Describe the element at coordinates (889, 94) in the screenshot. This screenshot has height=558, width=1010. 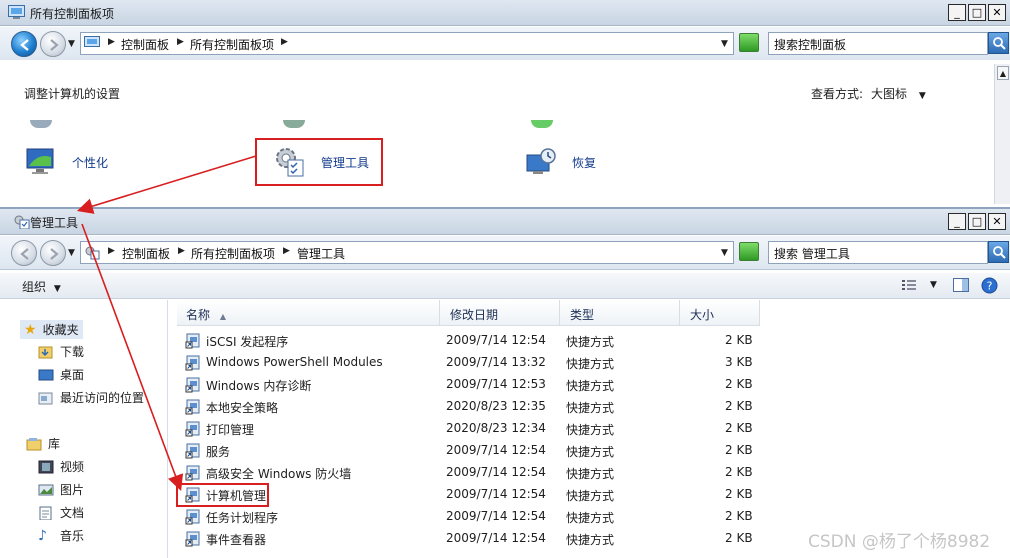
I see `view-mode-value: 大图标` at that location.